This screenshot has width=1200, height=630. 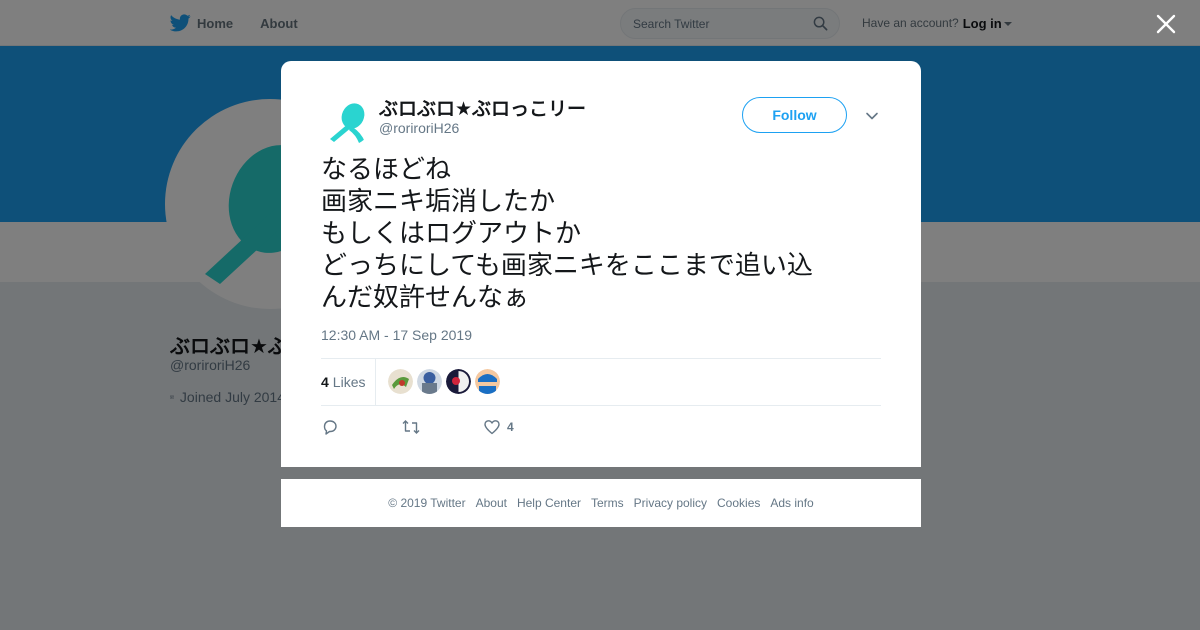 What do you see at coordinates (670, 503) in the screenshot?
I see `footer-link-privacy: Privacy policy` at bounding box center [670, 503].